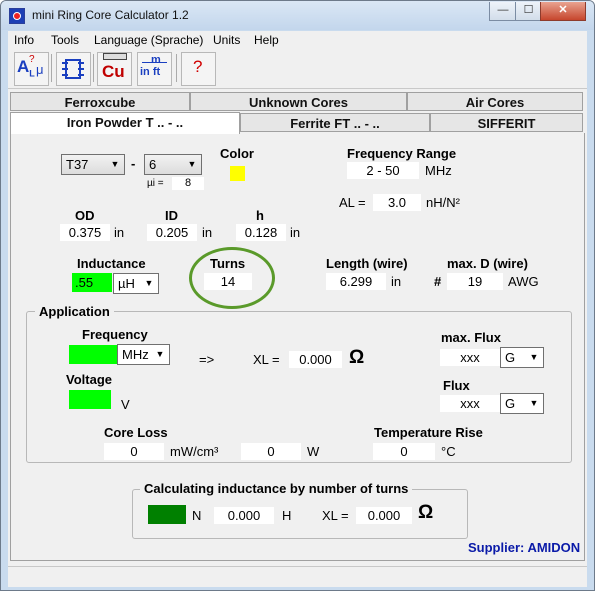  What do you see at coordinates (297, 15) in the screenshot?
I see `title-bar: mini Ring Core Calculator 1.2 — ☐ ✕` at bounding box center [297, 15].